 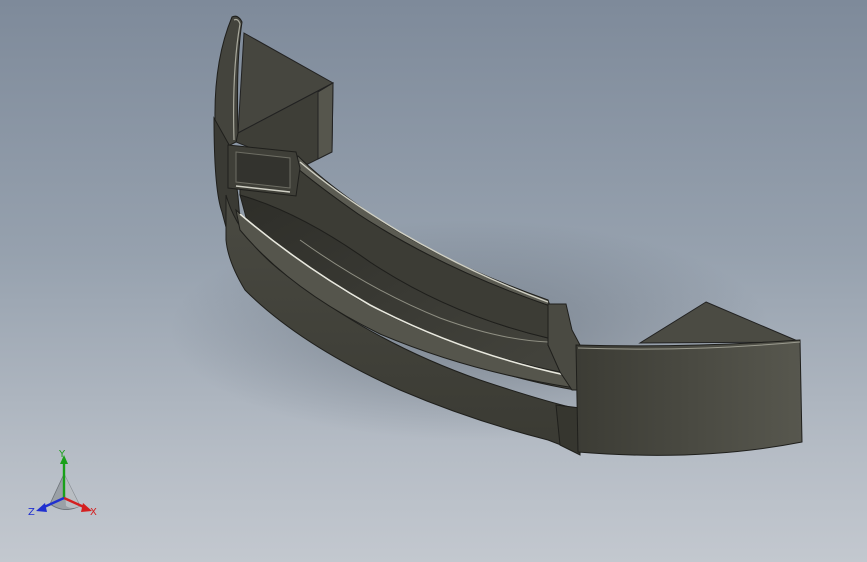 What do you see at coordinates (93, 512) in the screenshot?
I see `triad-x-label: X` at bounding box center [93, 512].